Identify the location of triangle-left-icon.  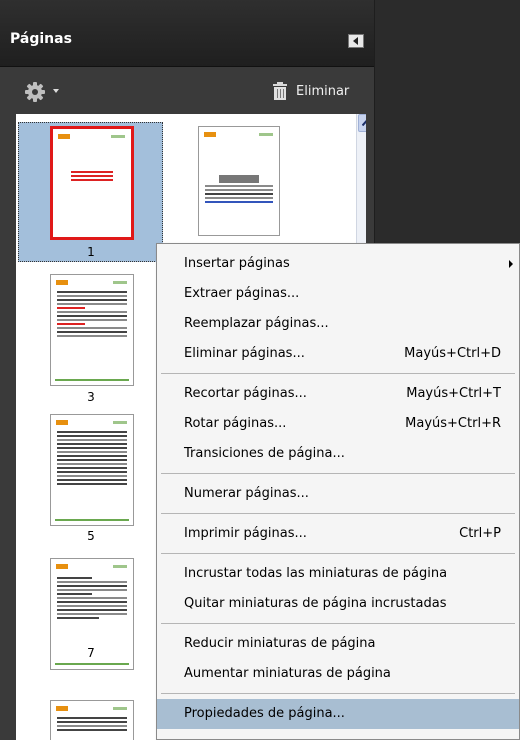
(355, 41).